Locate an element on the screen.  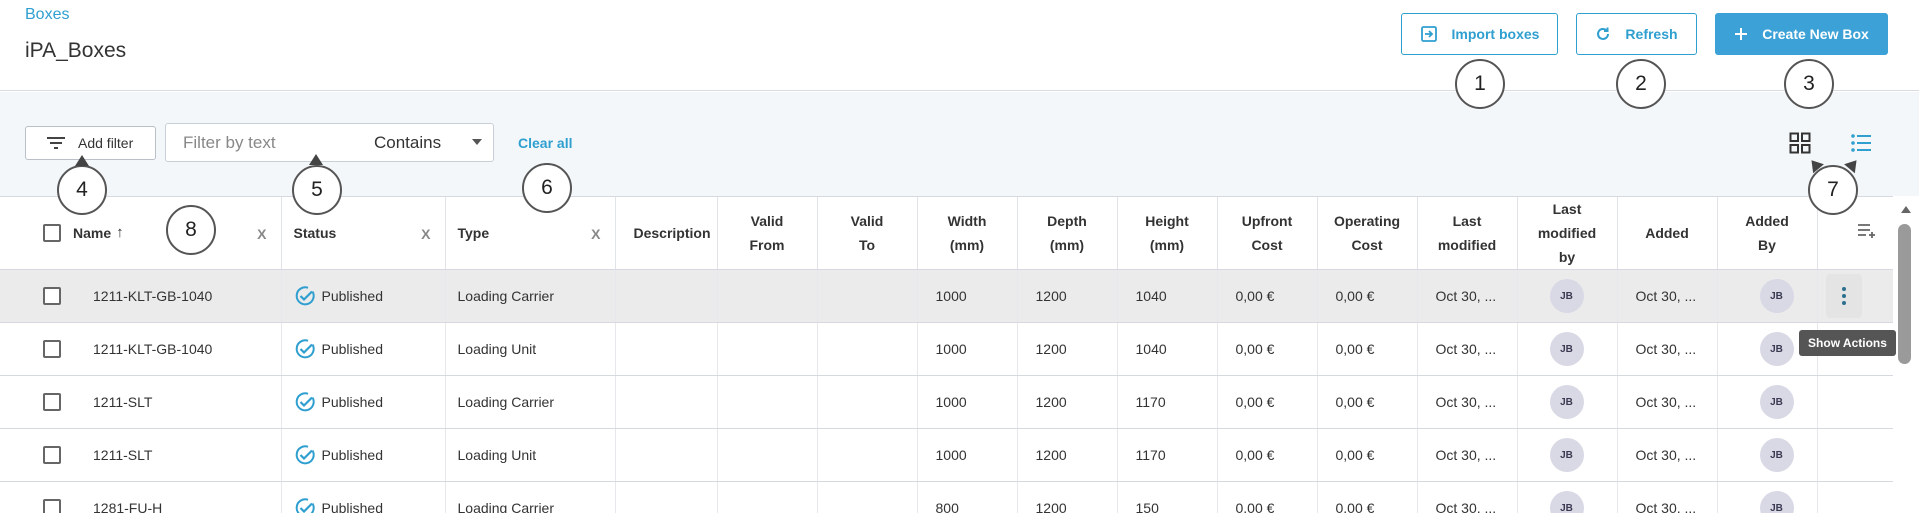
cell-height: 1040 is located at coordinates (1166, 296).